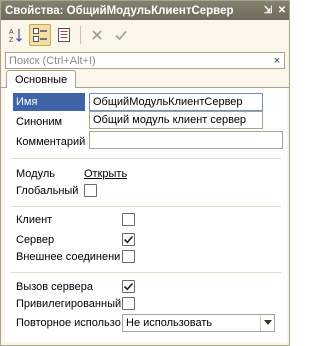 This screenshot has height=346, width=320. What do you see at coordinates (39, 122) in the screenshot?
I see `synonym-label: Синоним` at bounding box center [39, 122].